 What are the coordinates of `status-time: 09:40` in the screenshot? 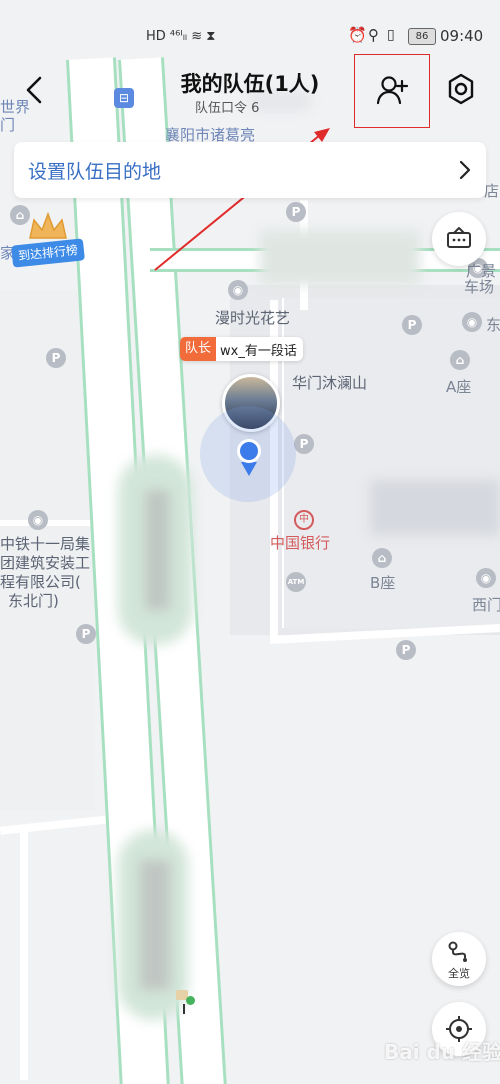 It's located at (462, 36).